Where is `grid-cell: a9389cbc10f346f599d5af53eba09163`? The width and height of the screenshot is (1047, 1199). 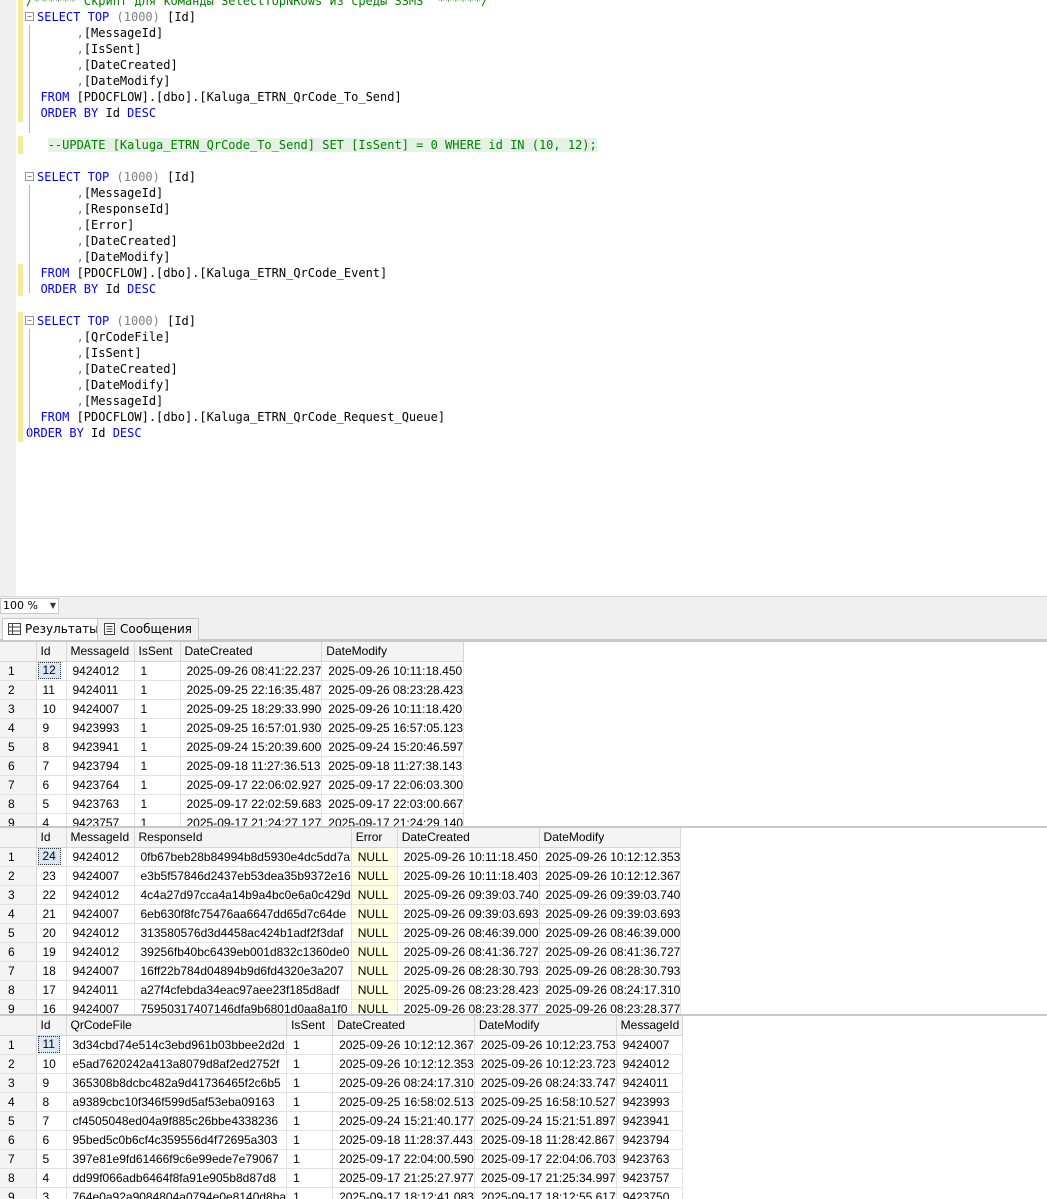 grid-cell: a9389cbc10f346f599d5af53eba09163 is located at coordinates (177, 1102).